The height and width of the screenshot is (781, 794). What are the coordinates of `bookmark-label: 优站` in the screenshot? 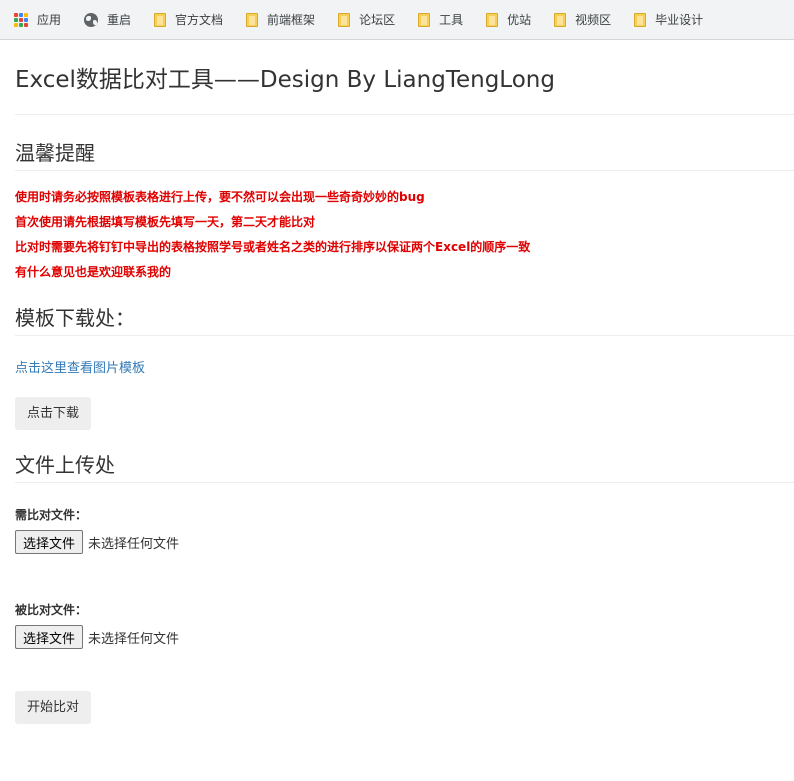 It's located at (519, 20).